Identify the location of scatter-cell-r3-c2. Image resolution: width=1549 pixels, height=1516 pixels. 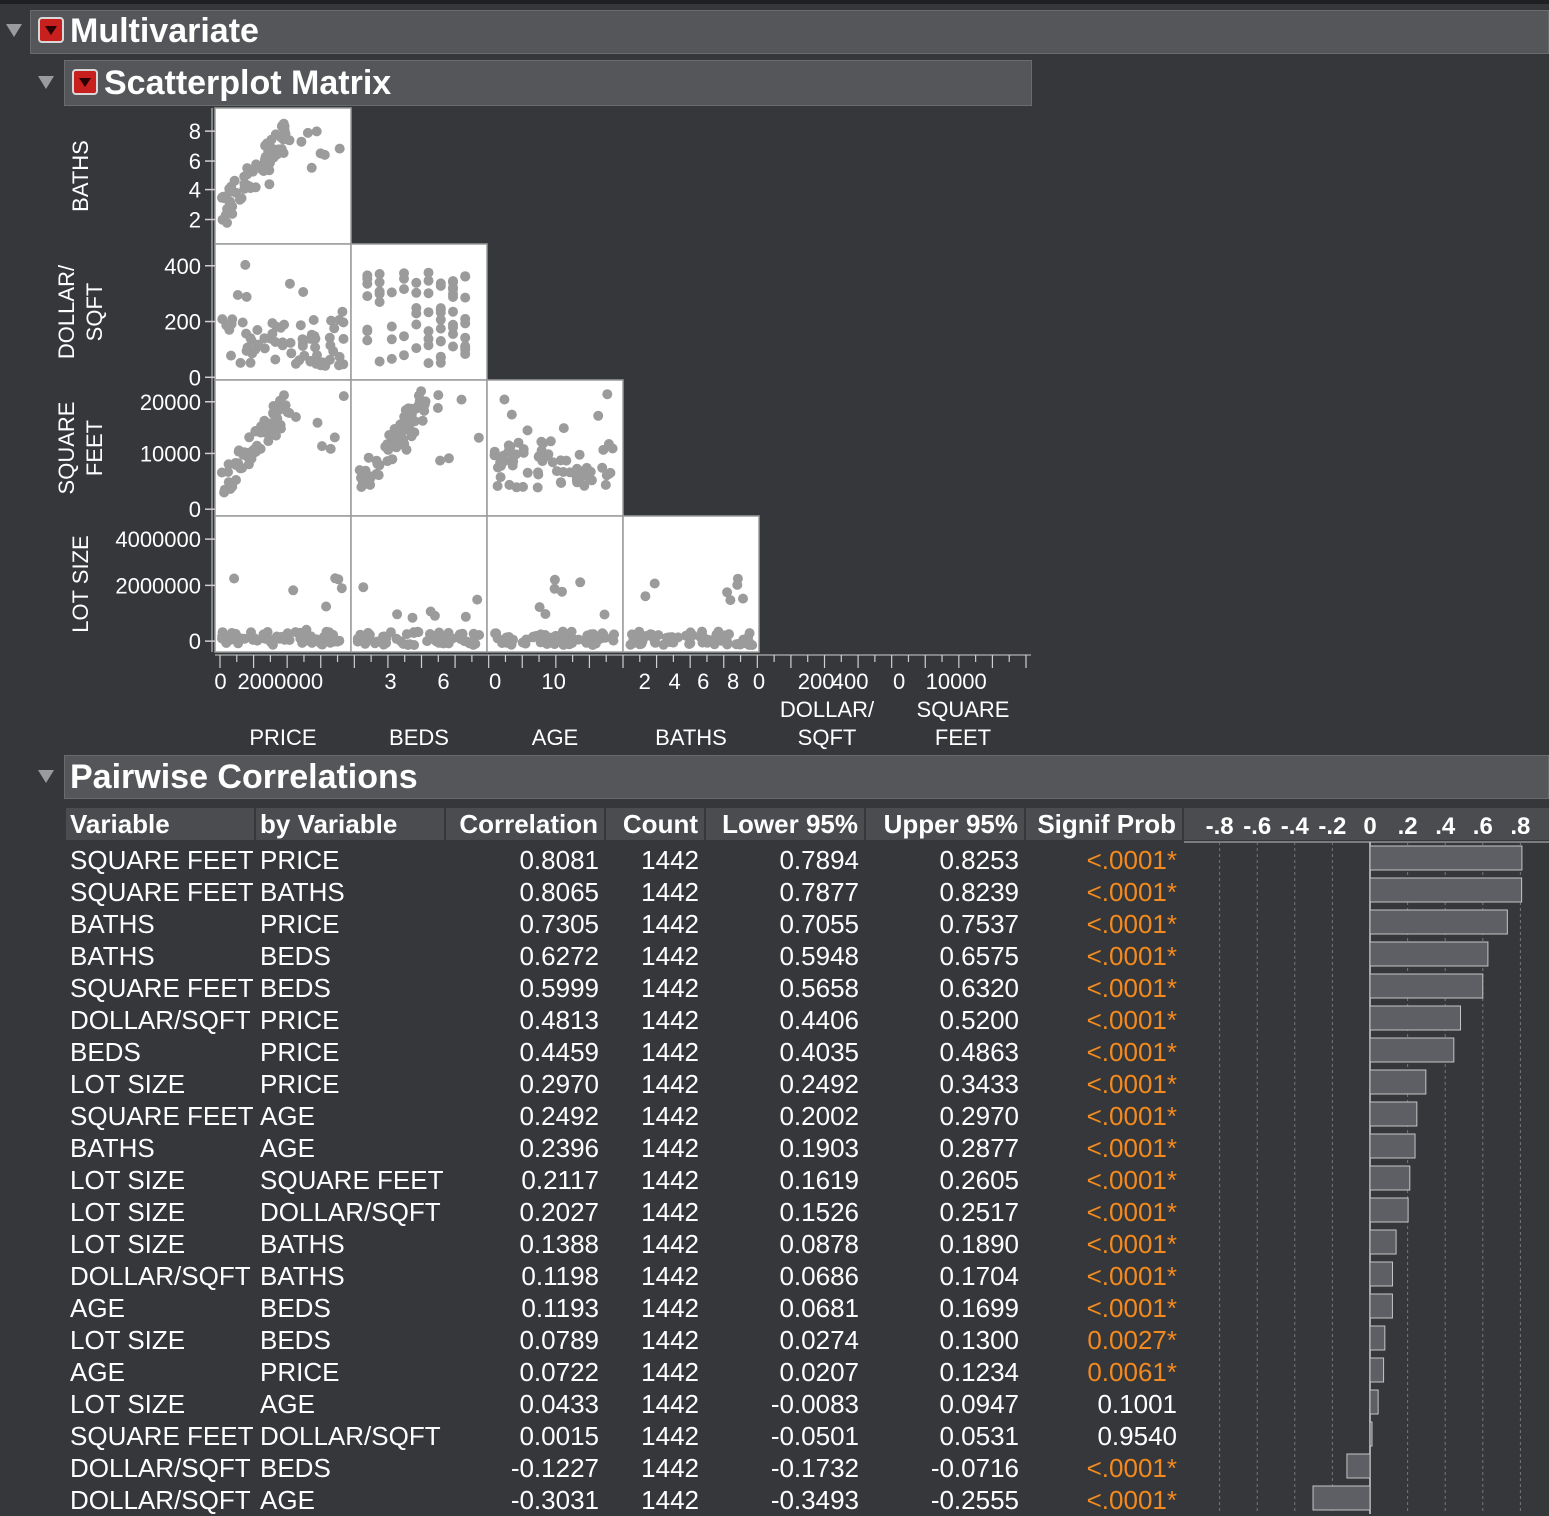
(555, 584).